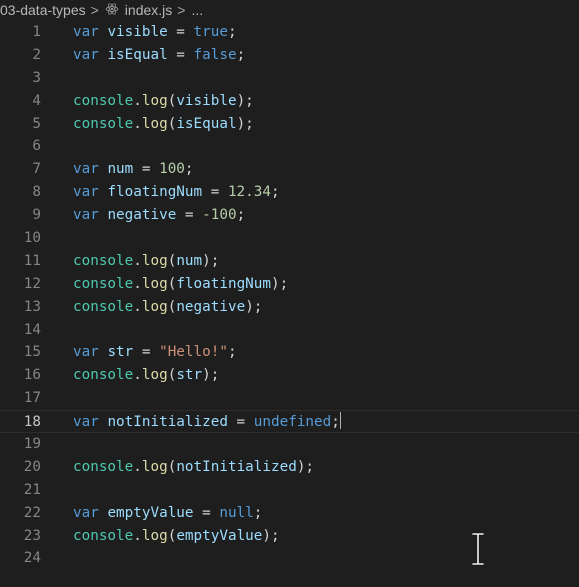 The image size is (579, 587). What do you see at coordinates (36, 100) in the screenshot?
I see `line-number: 4` at bounding box center [36, 100].